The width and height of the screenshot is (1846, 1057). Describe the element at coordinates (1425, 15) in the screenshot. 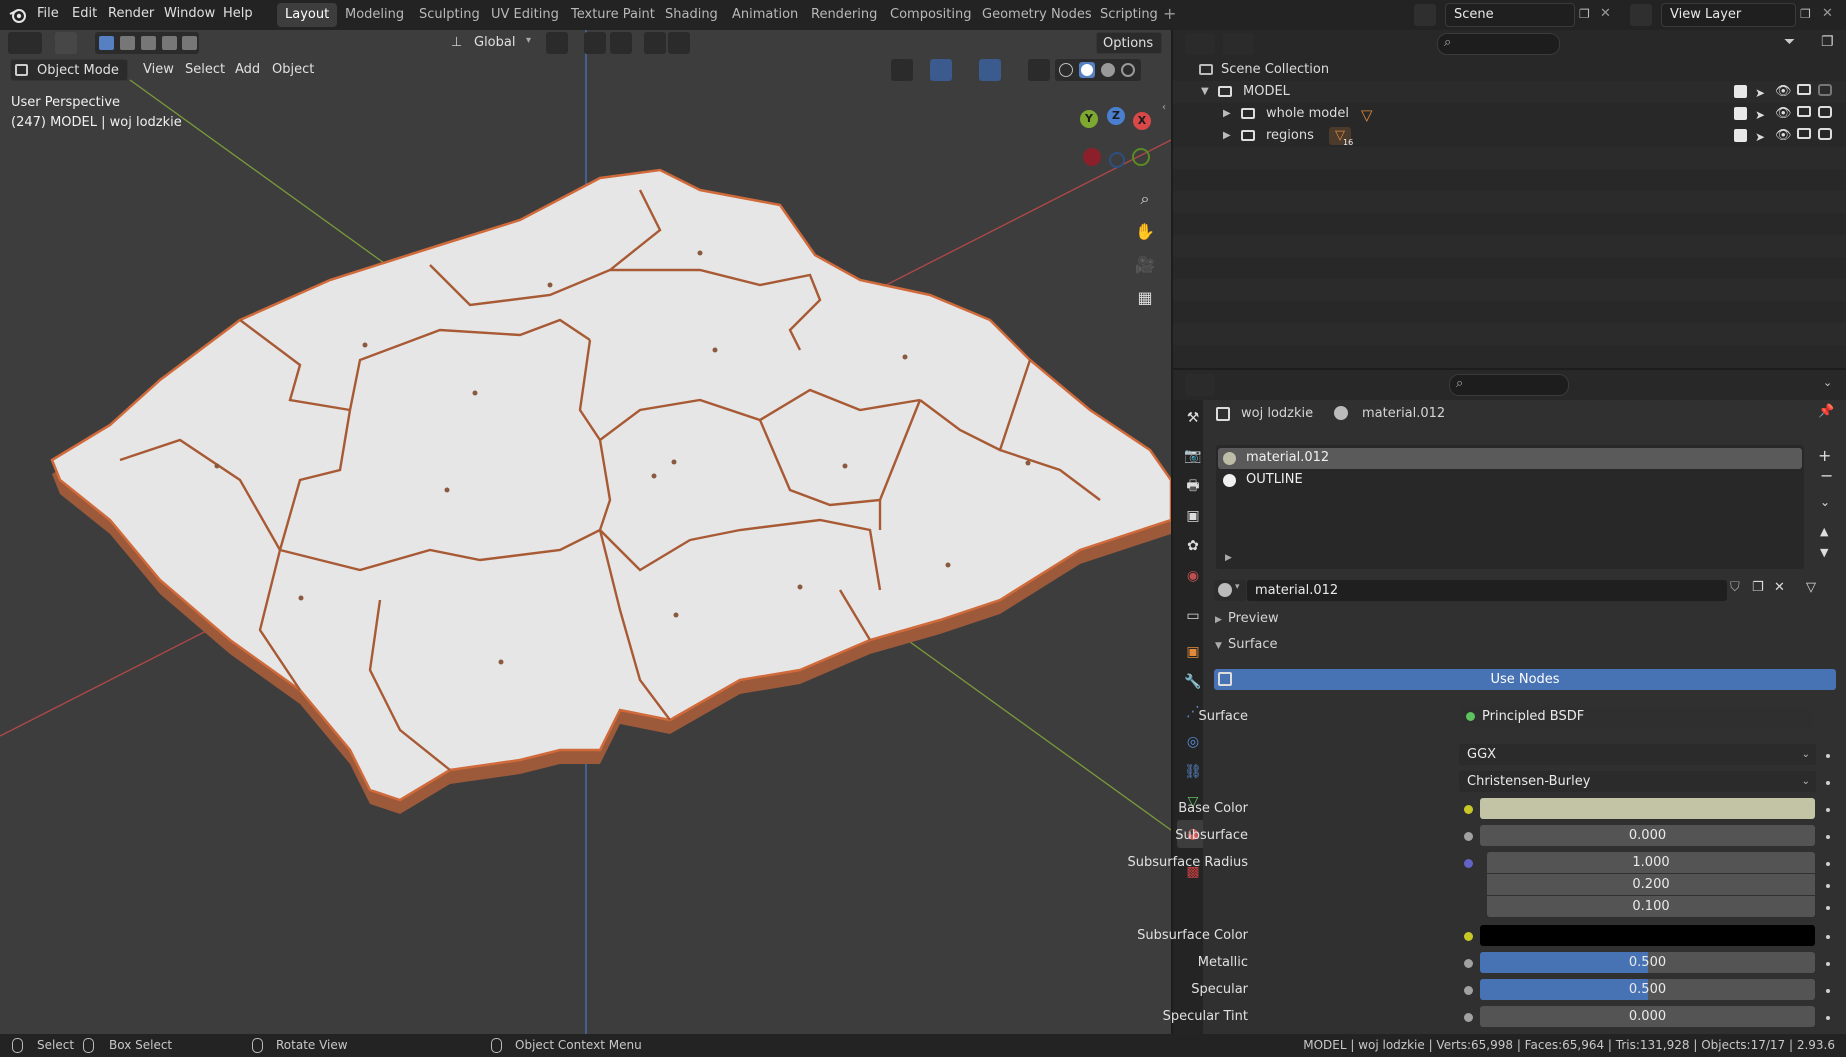

I see `scene-browse-icon` at that location.